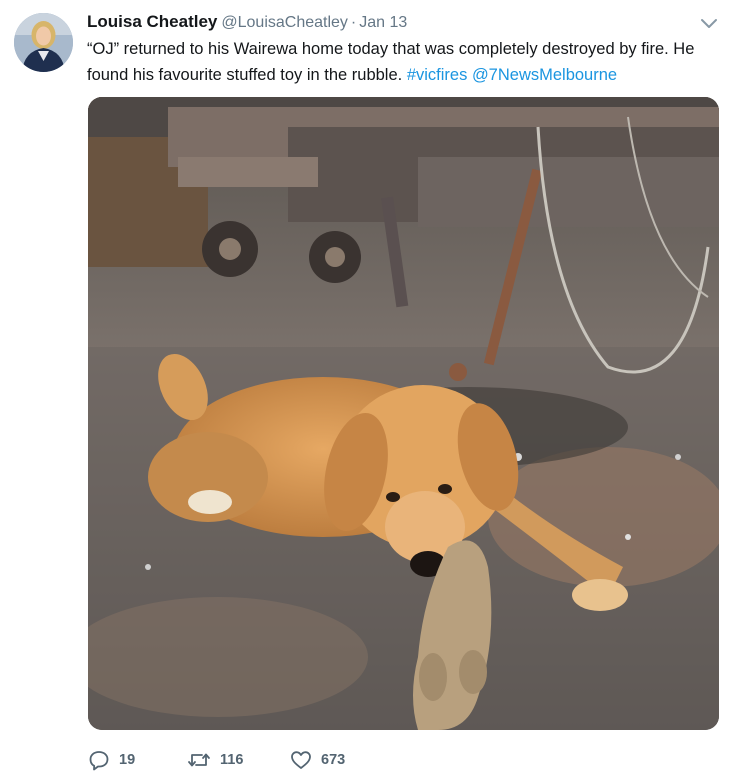 The height and width of the screenshot is (777, 731). I want to click on chevron-down-icon, so click(709, 24).